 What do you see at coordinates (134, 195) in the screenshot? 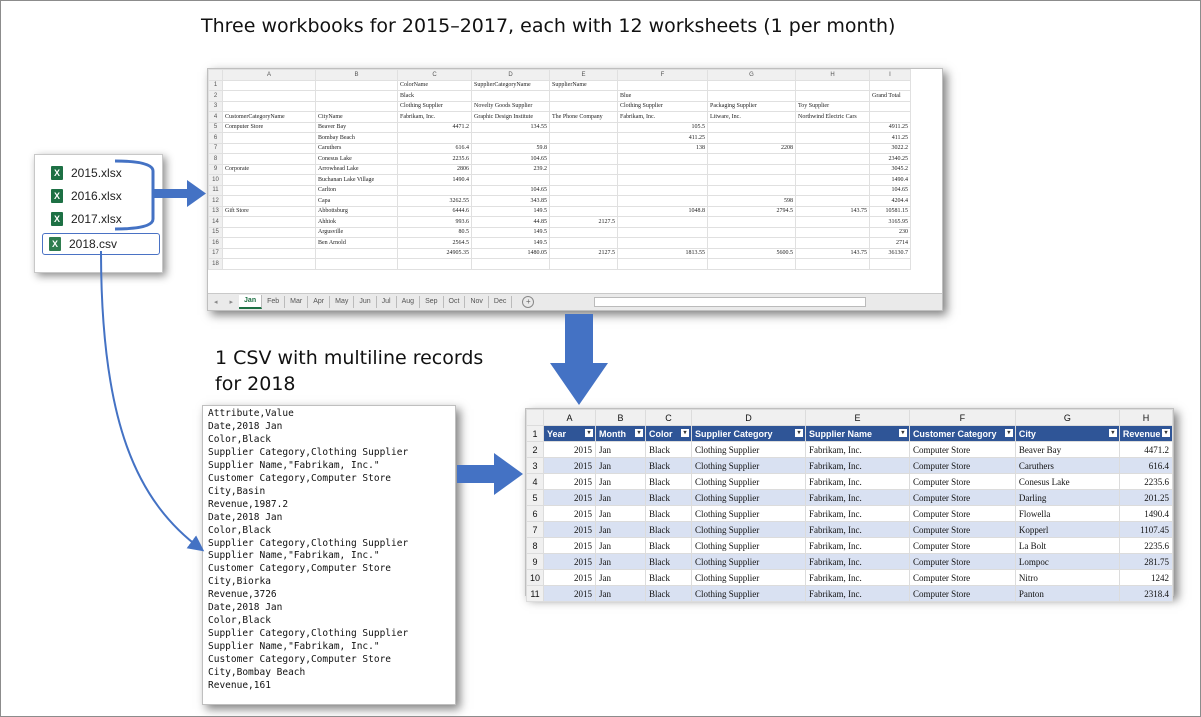
I see `xlsx-bracket-shape` at bounding box center [134, 195].